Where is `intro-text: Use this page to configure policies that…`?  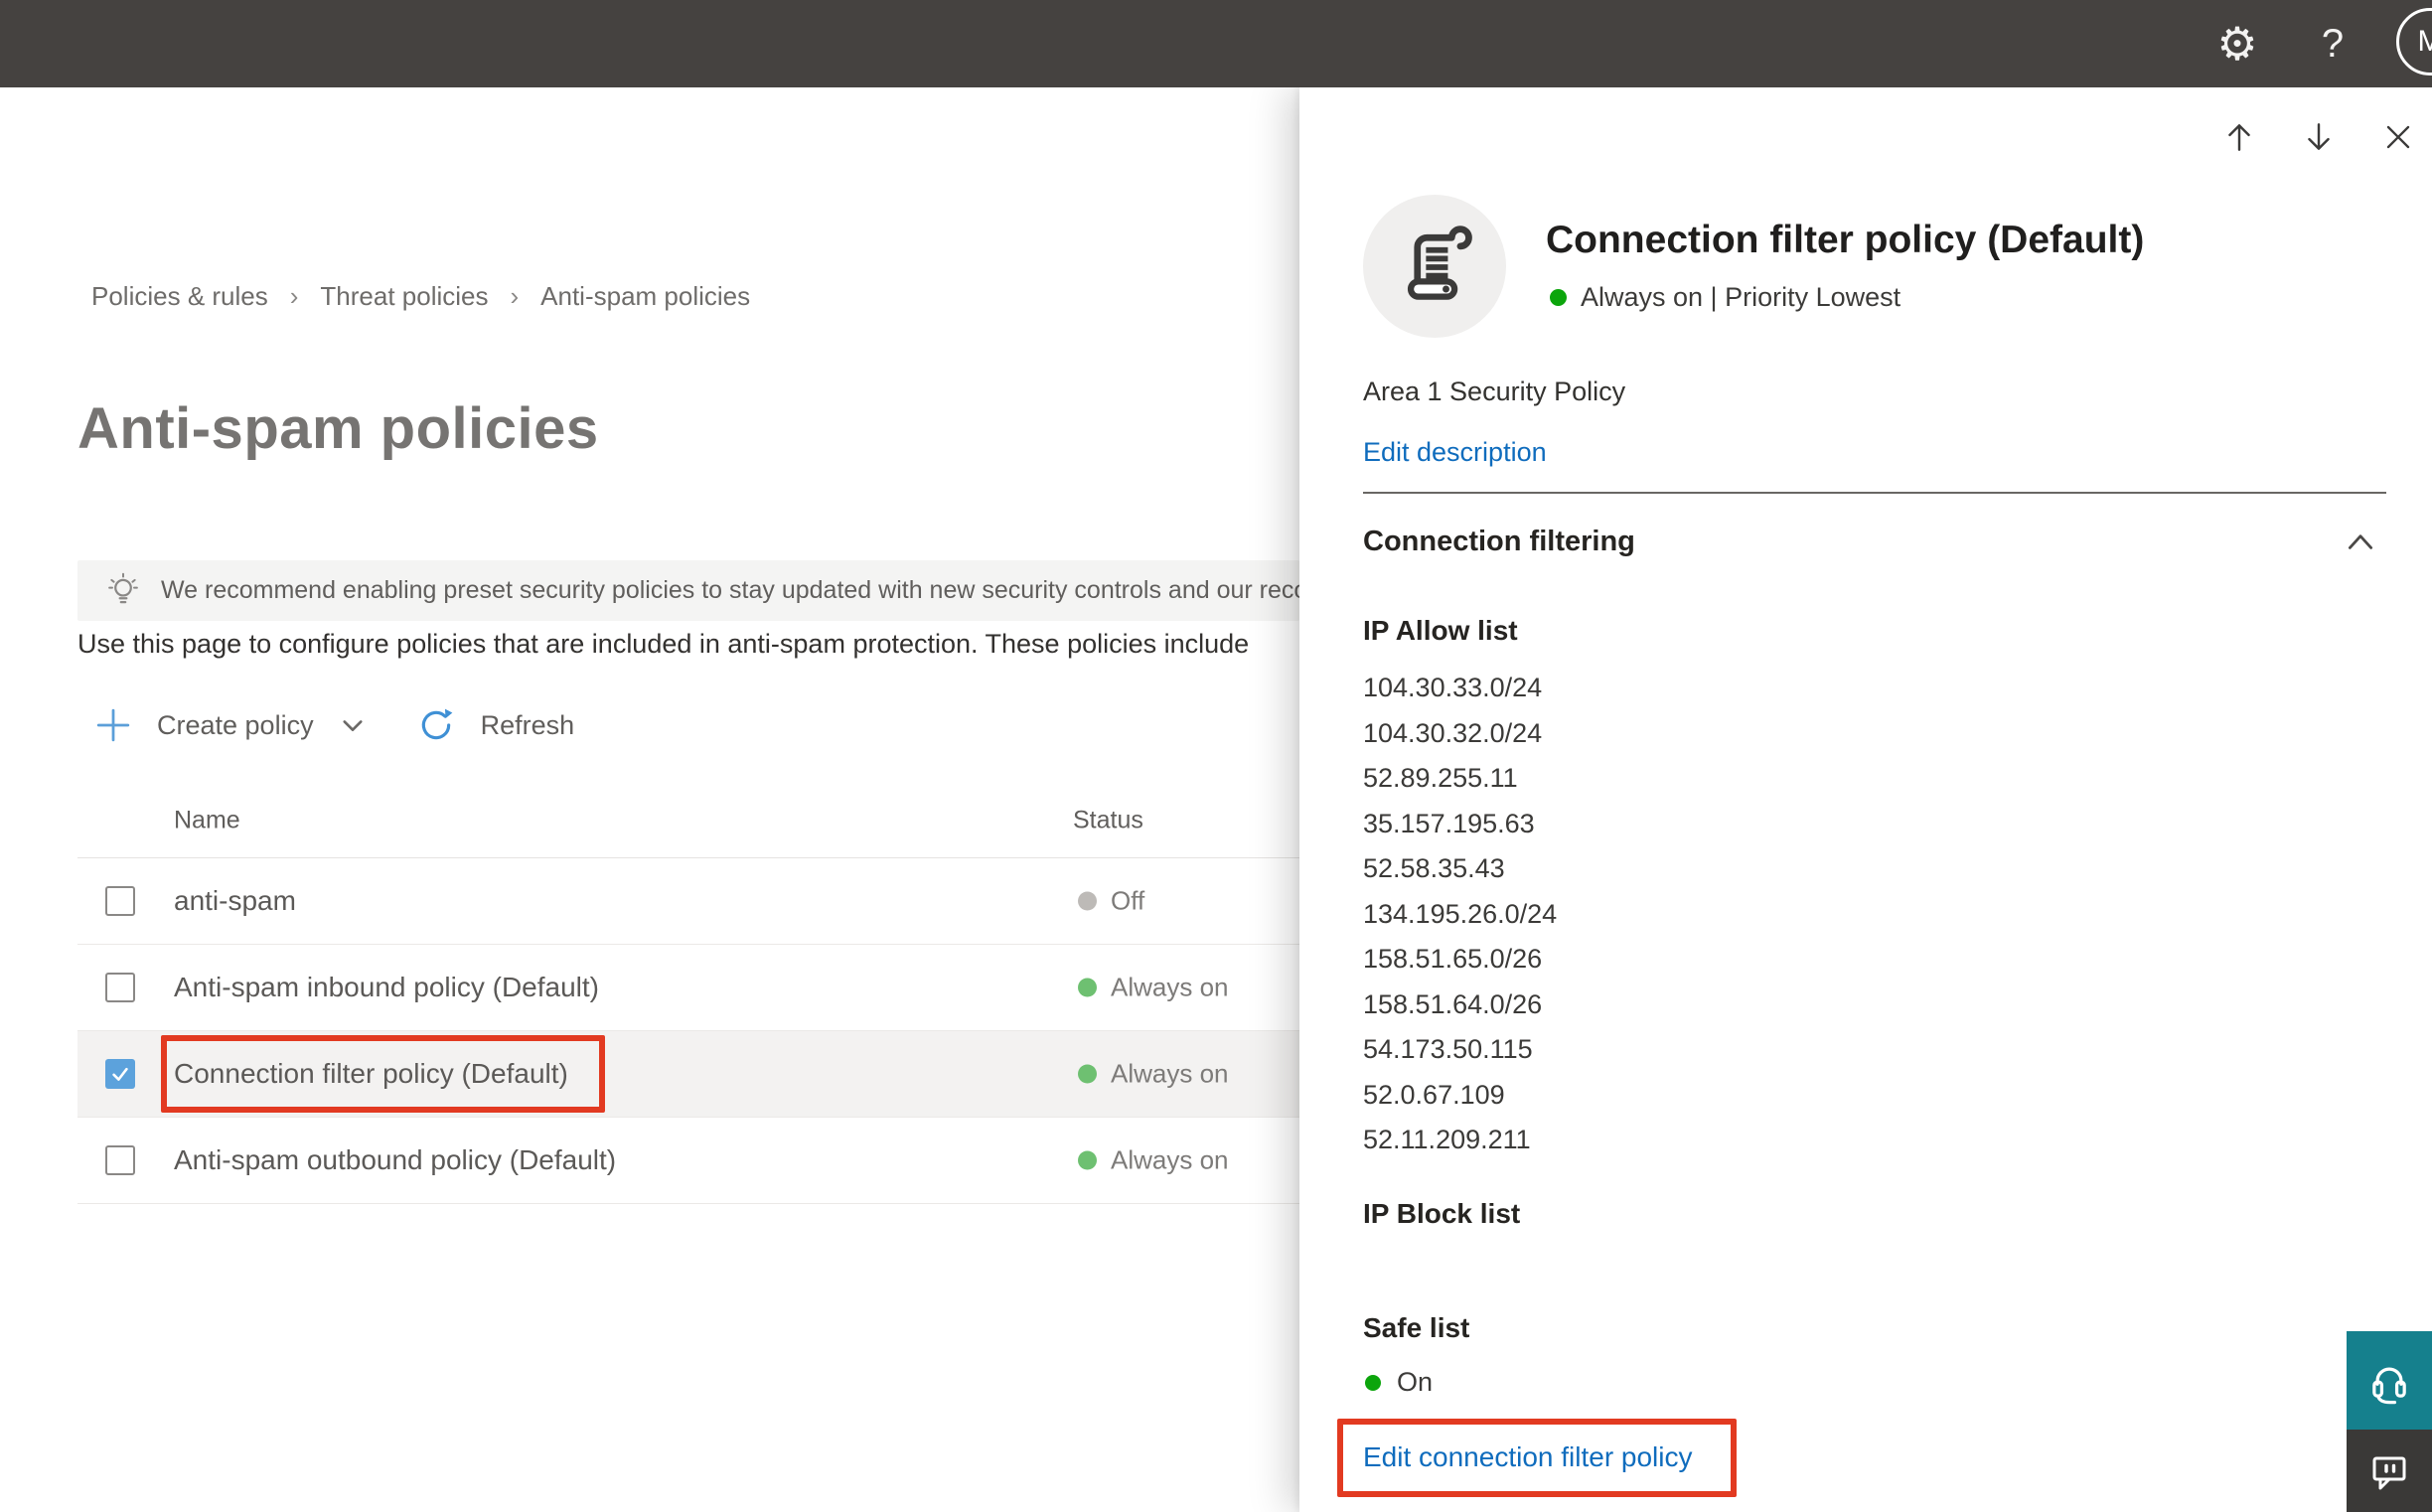
intro-text: Use this page to configure policies that… is located at coordinates (663, 644).